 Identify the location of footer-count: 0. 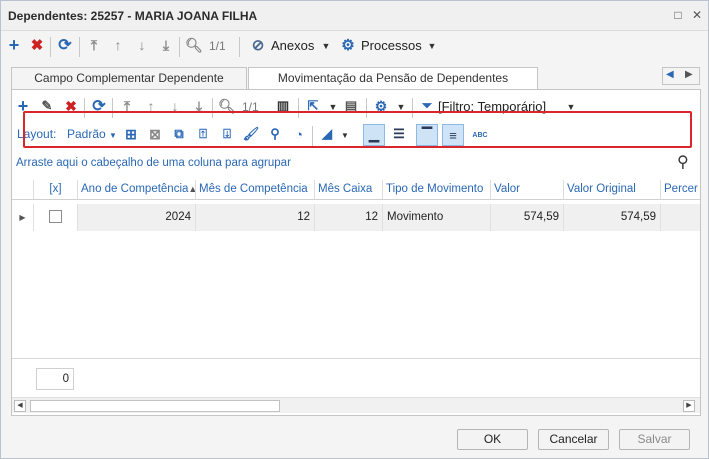
(55, 379).